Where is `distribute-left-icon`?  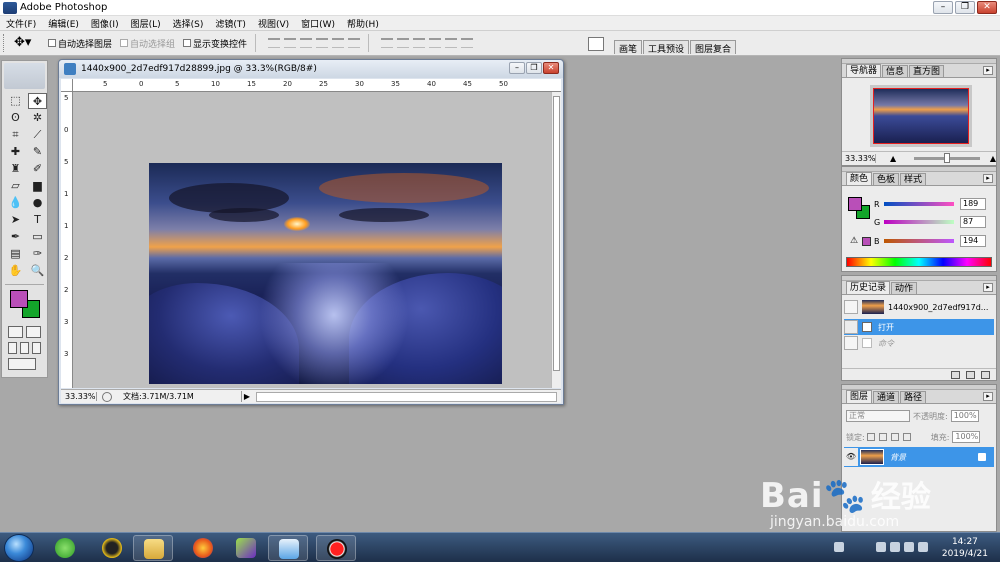
distribute-left-icon is located at coordinates (435, 43).